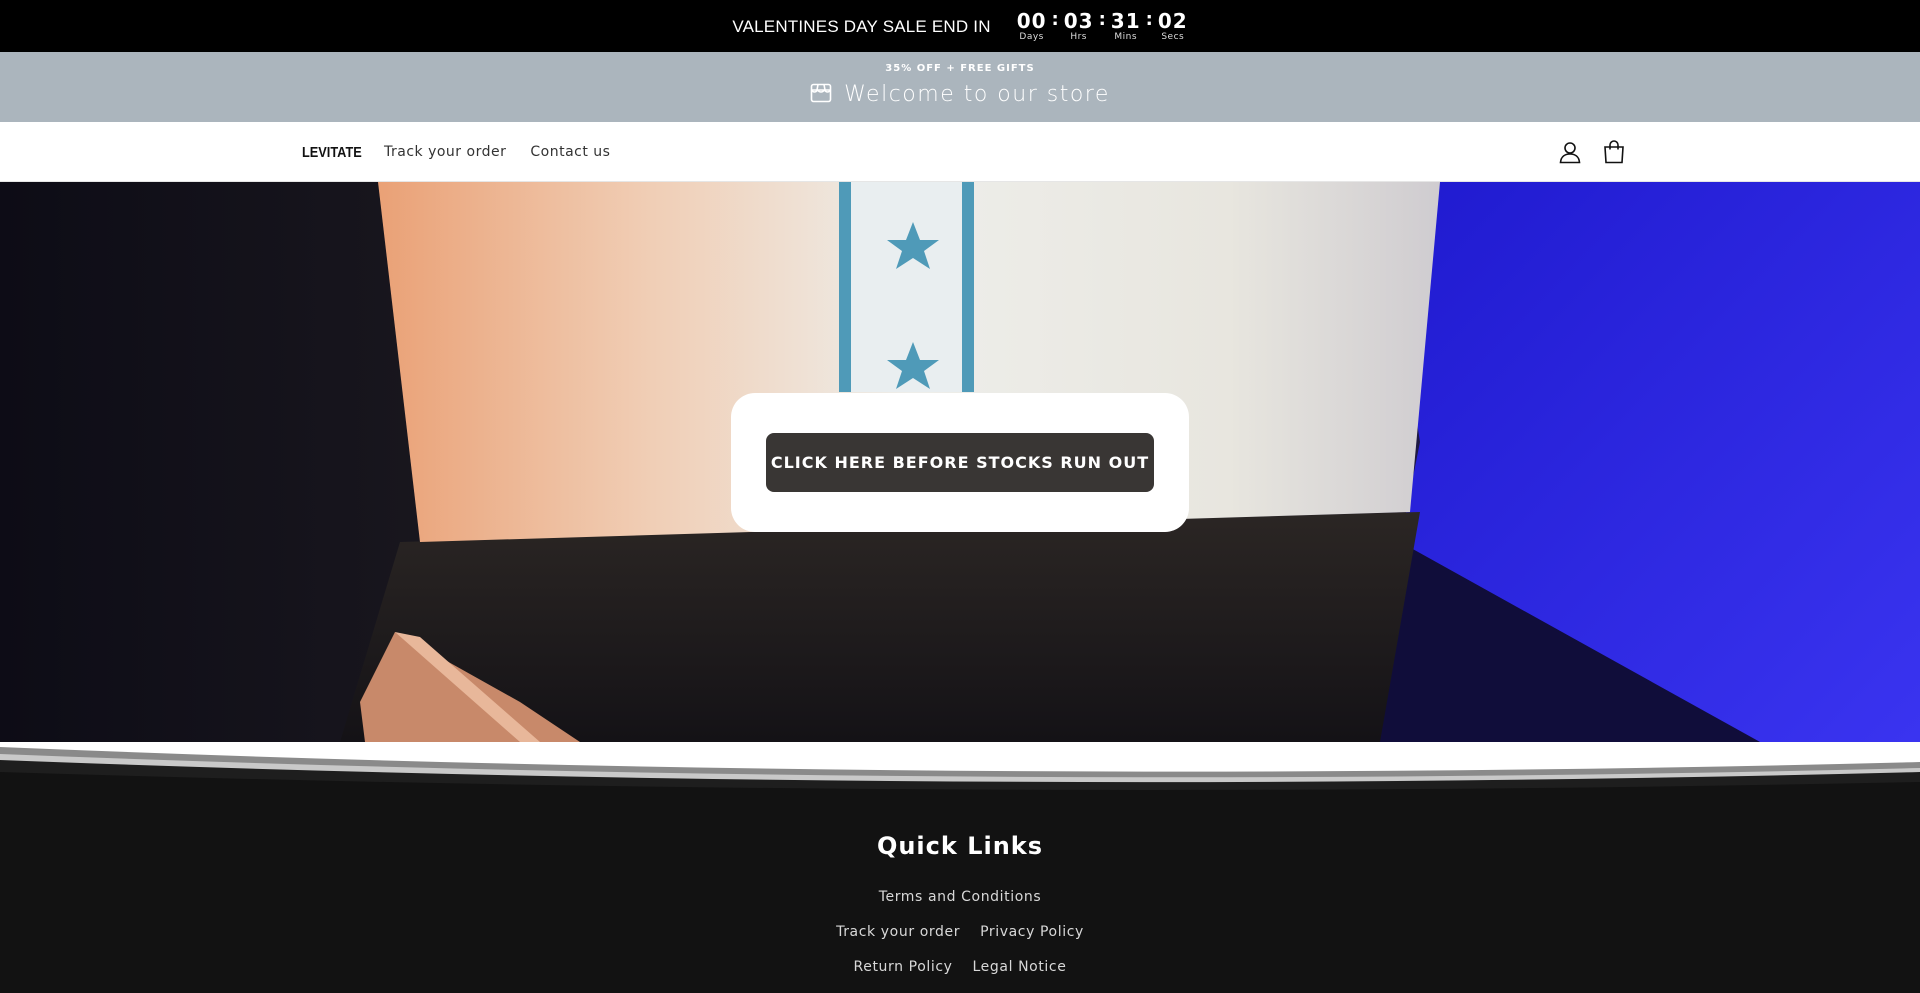  What do you see at coordinates (898, 932) in the screenshot?
I see `footer-link-track-order: Track your order` at bounding box center [898, 932].